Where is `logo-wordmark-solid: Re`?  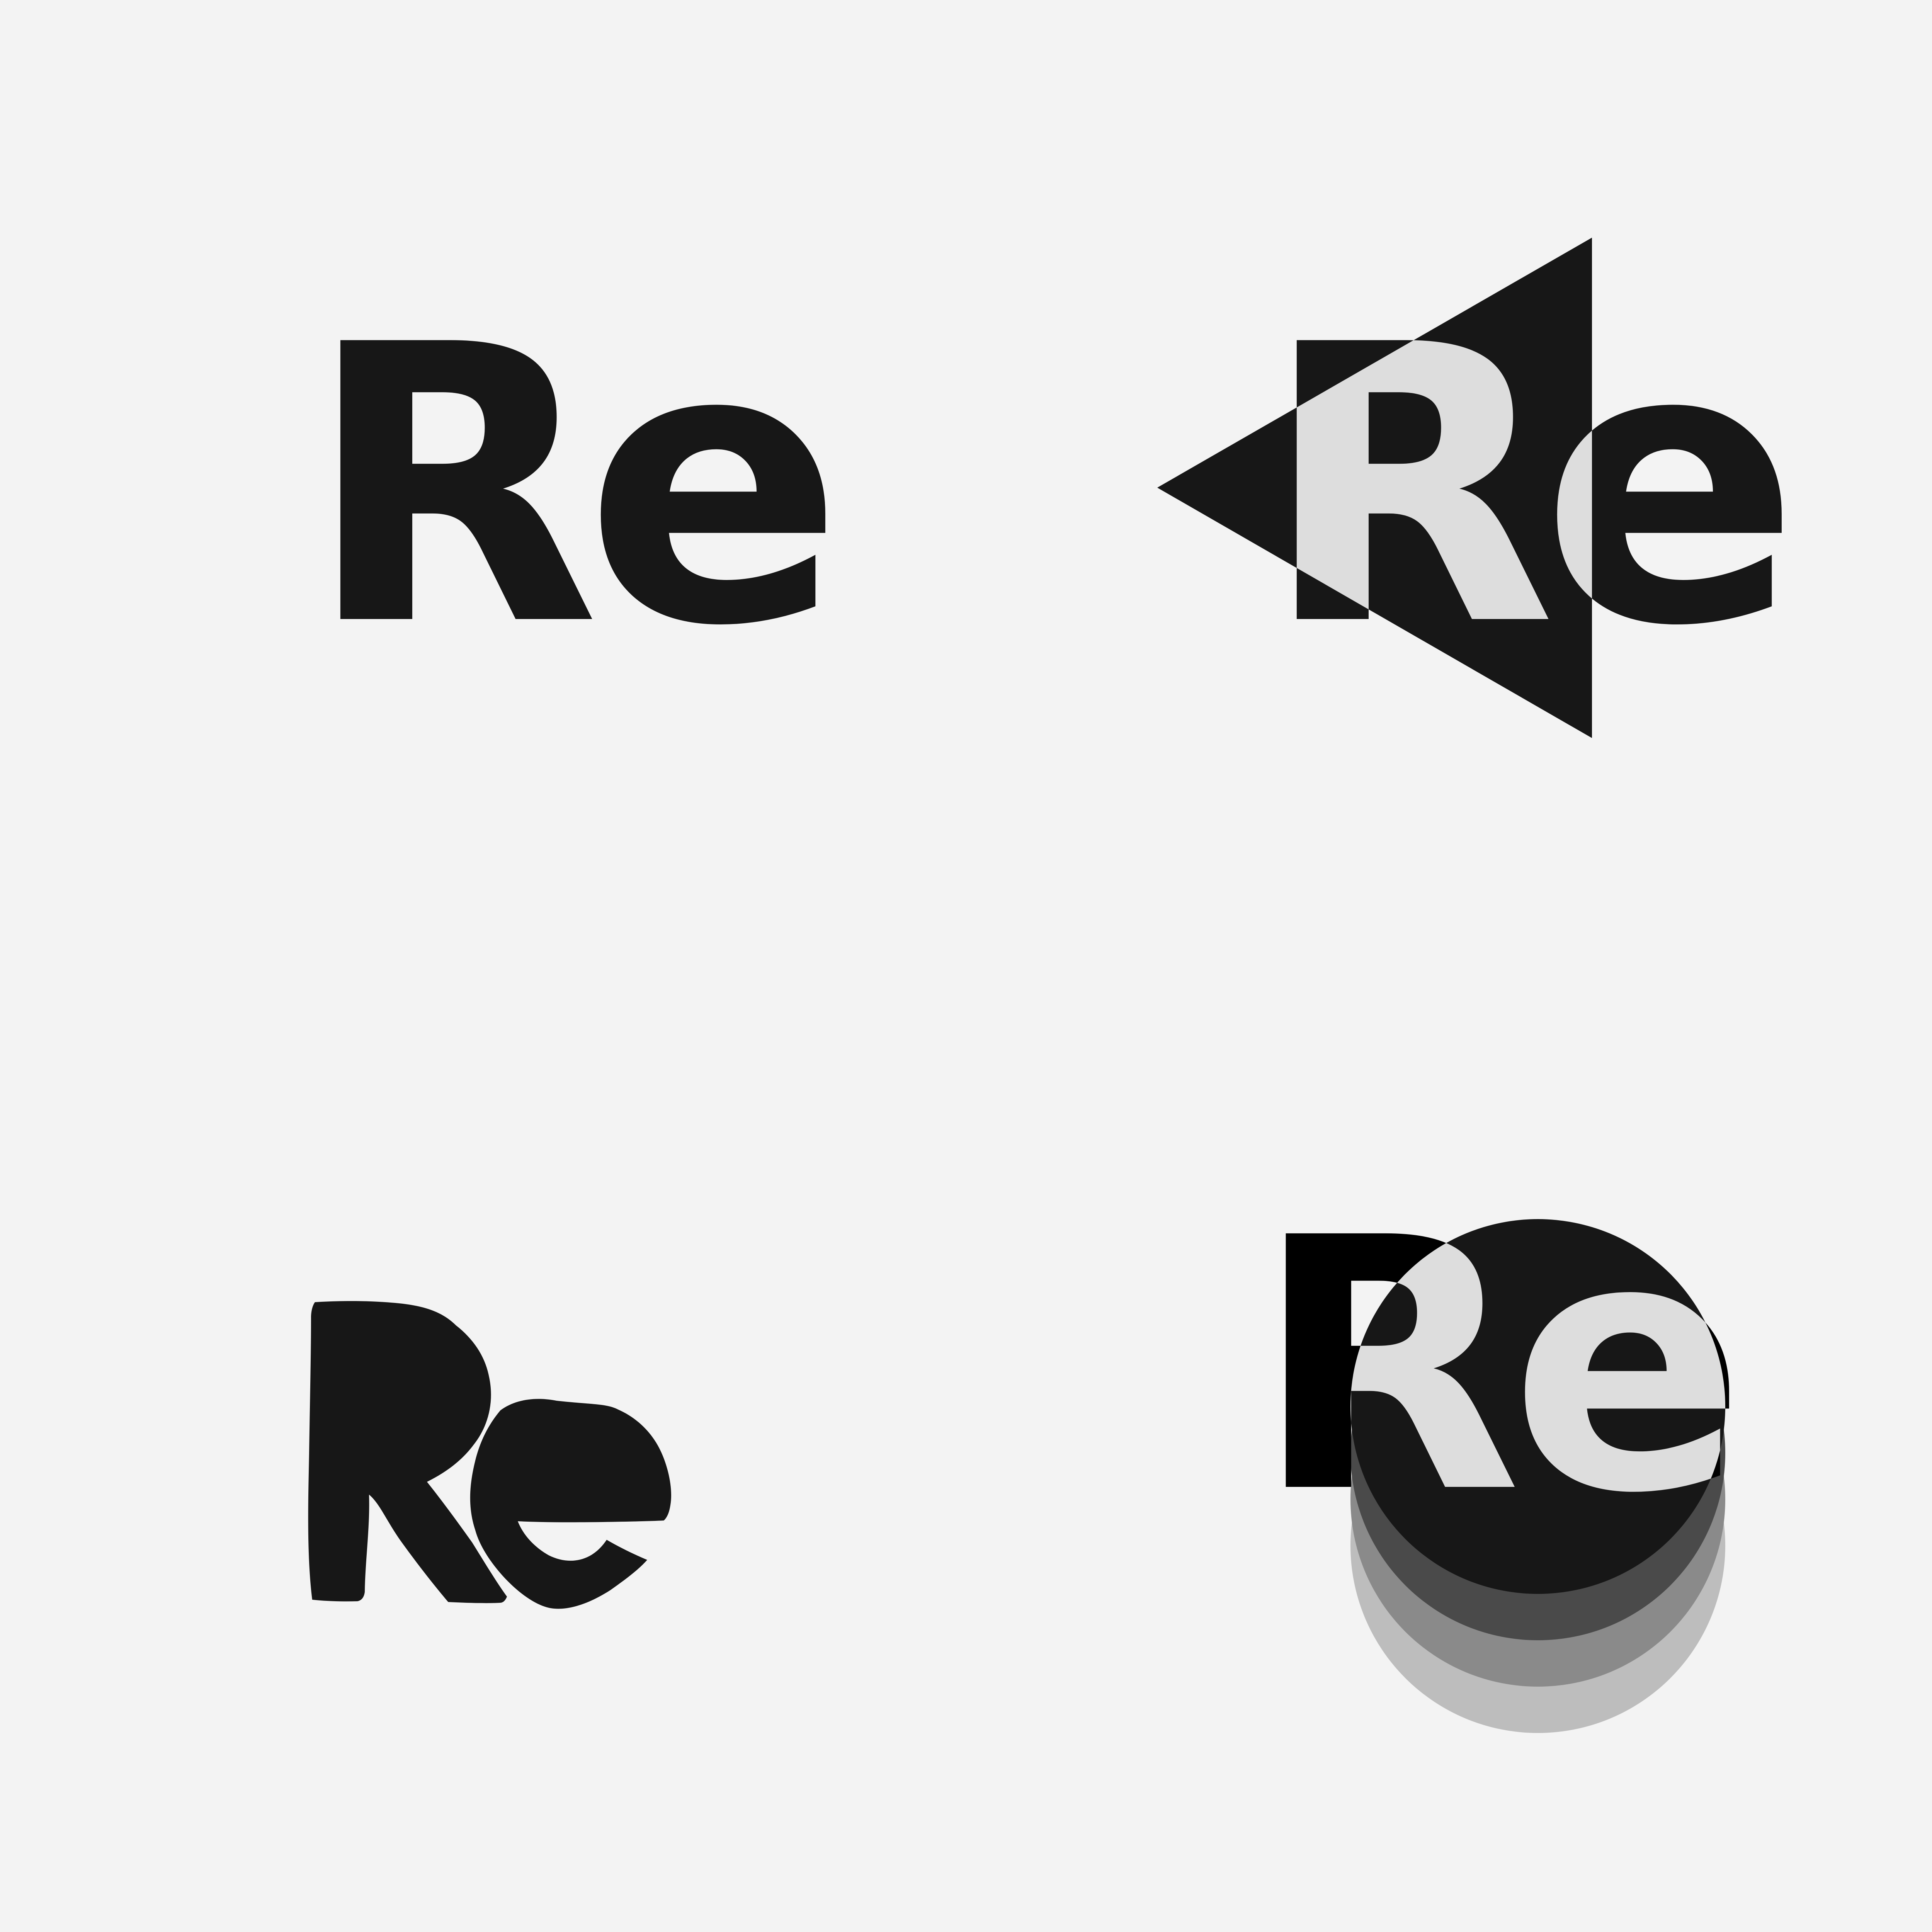 logo-wordmark-solid: Re is located at coordinates (567, 486).